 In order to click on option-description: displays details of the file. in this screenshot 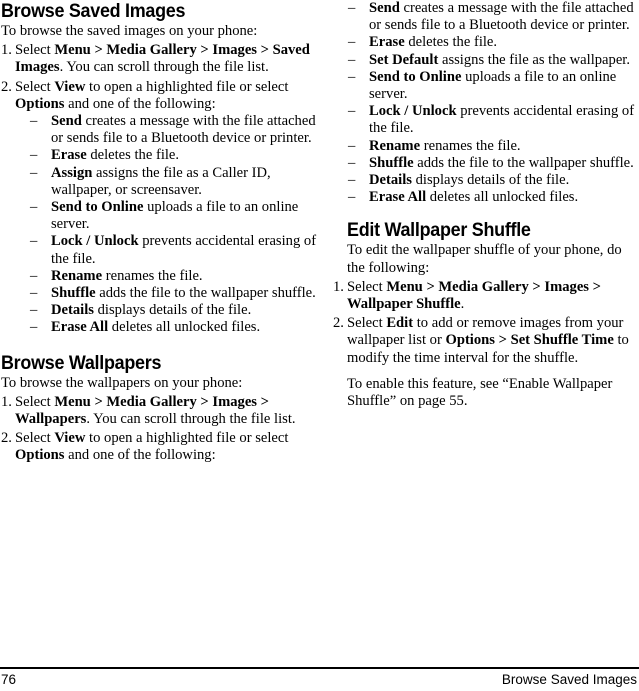, I will do `click(490, 180)`.